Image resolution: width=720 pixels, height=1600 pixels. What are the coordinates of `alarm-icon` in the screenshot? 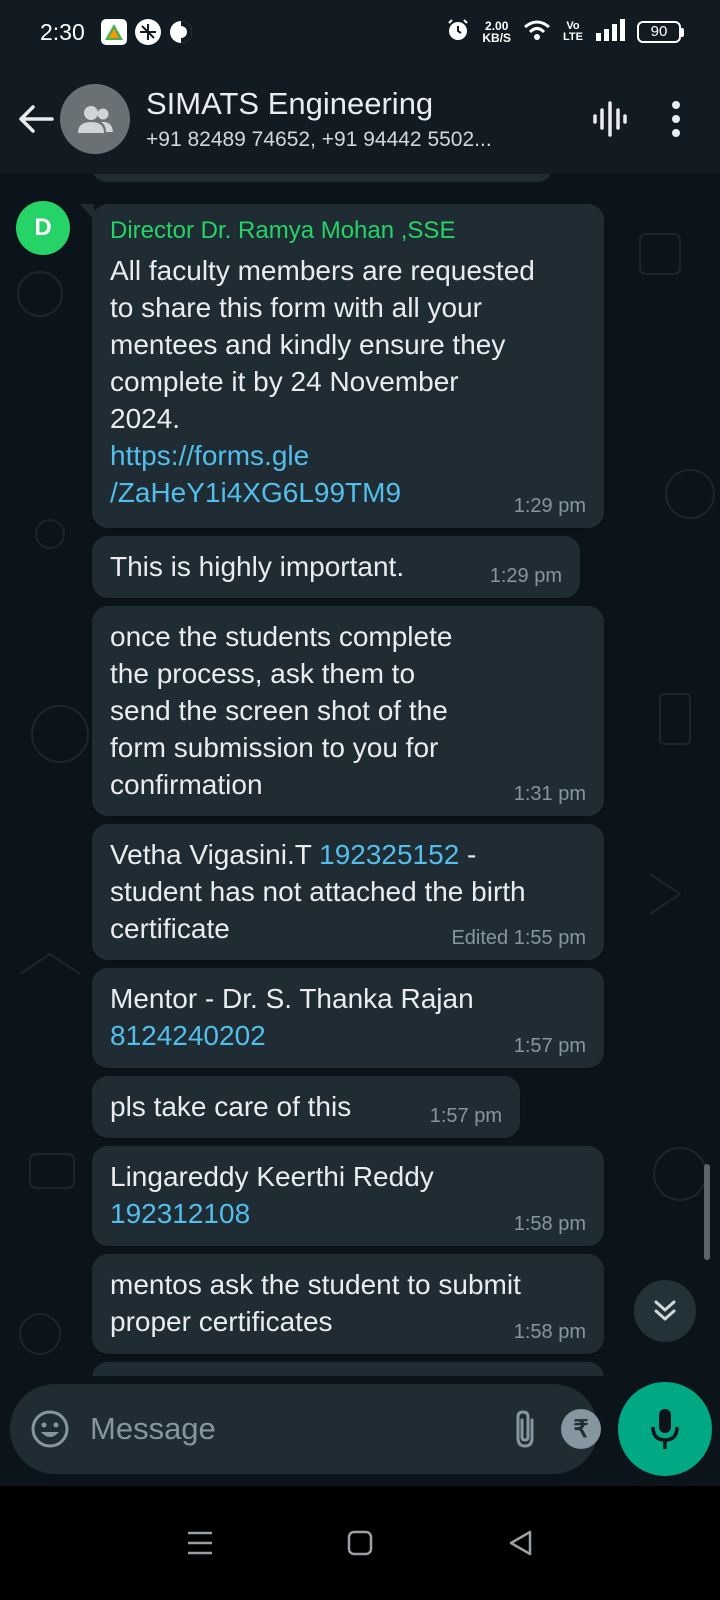 It's located at (458, 32).